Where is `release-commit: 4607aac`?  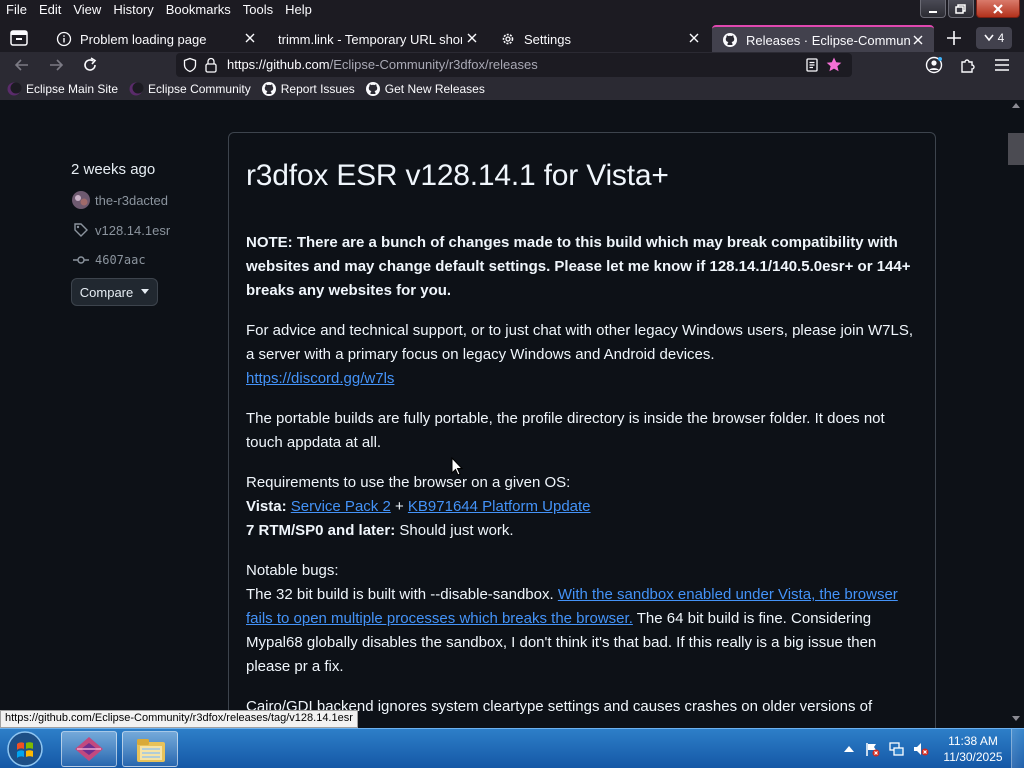
release-commit: 4607aac is located at coordinates (108, 260).